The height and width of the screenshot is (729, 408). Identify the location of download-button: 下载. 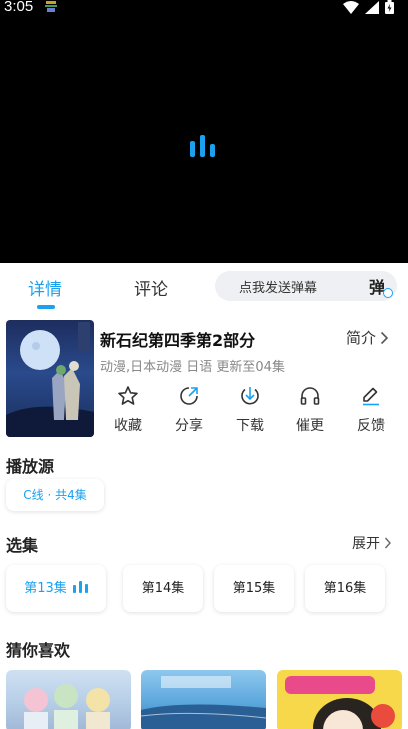
(250, 409).